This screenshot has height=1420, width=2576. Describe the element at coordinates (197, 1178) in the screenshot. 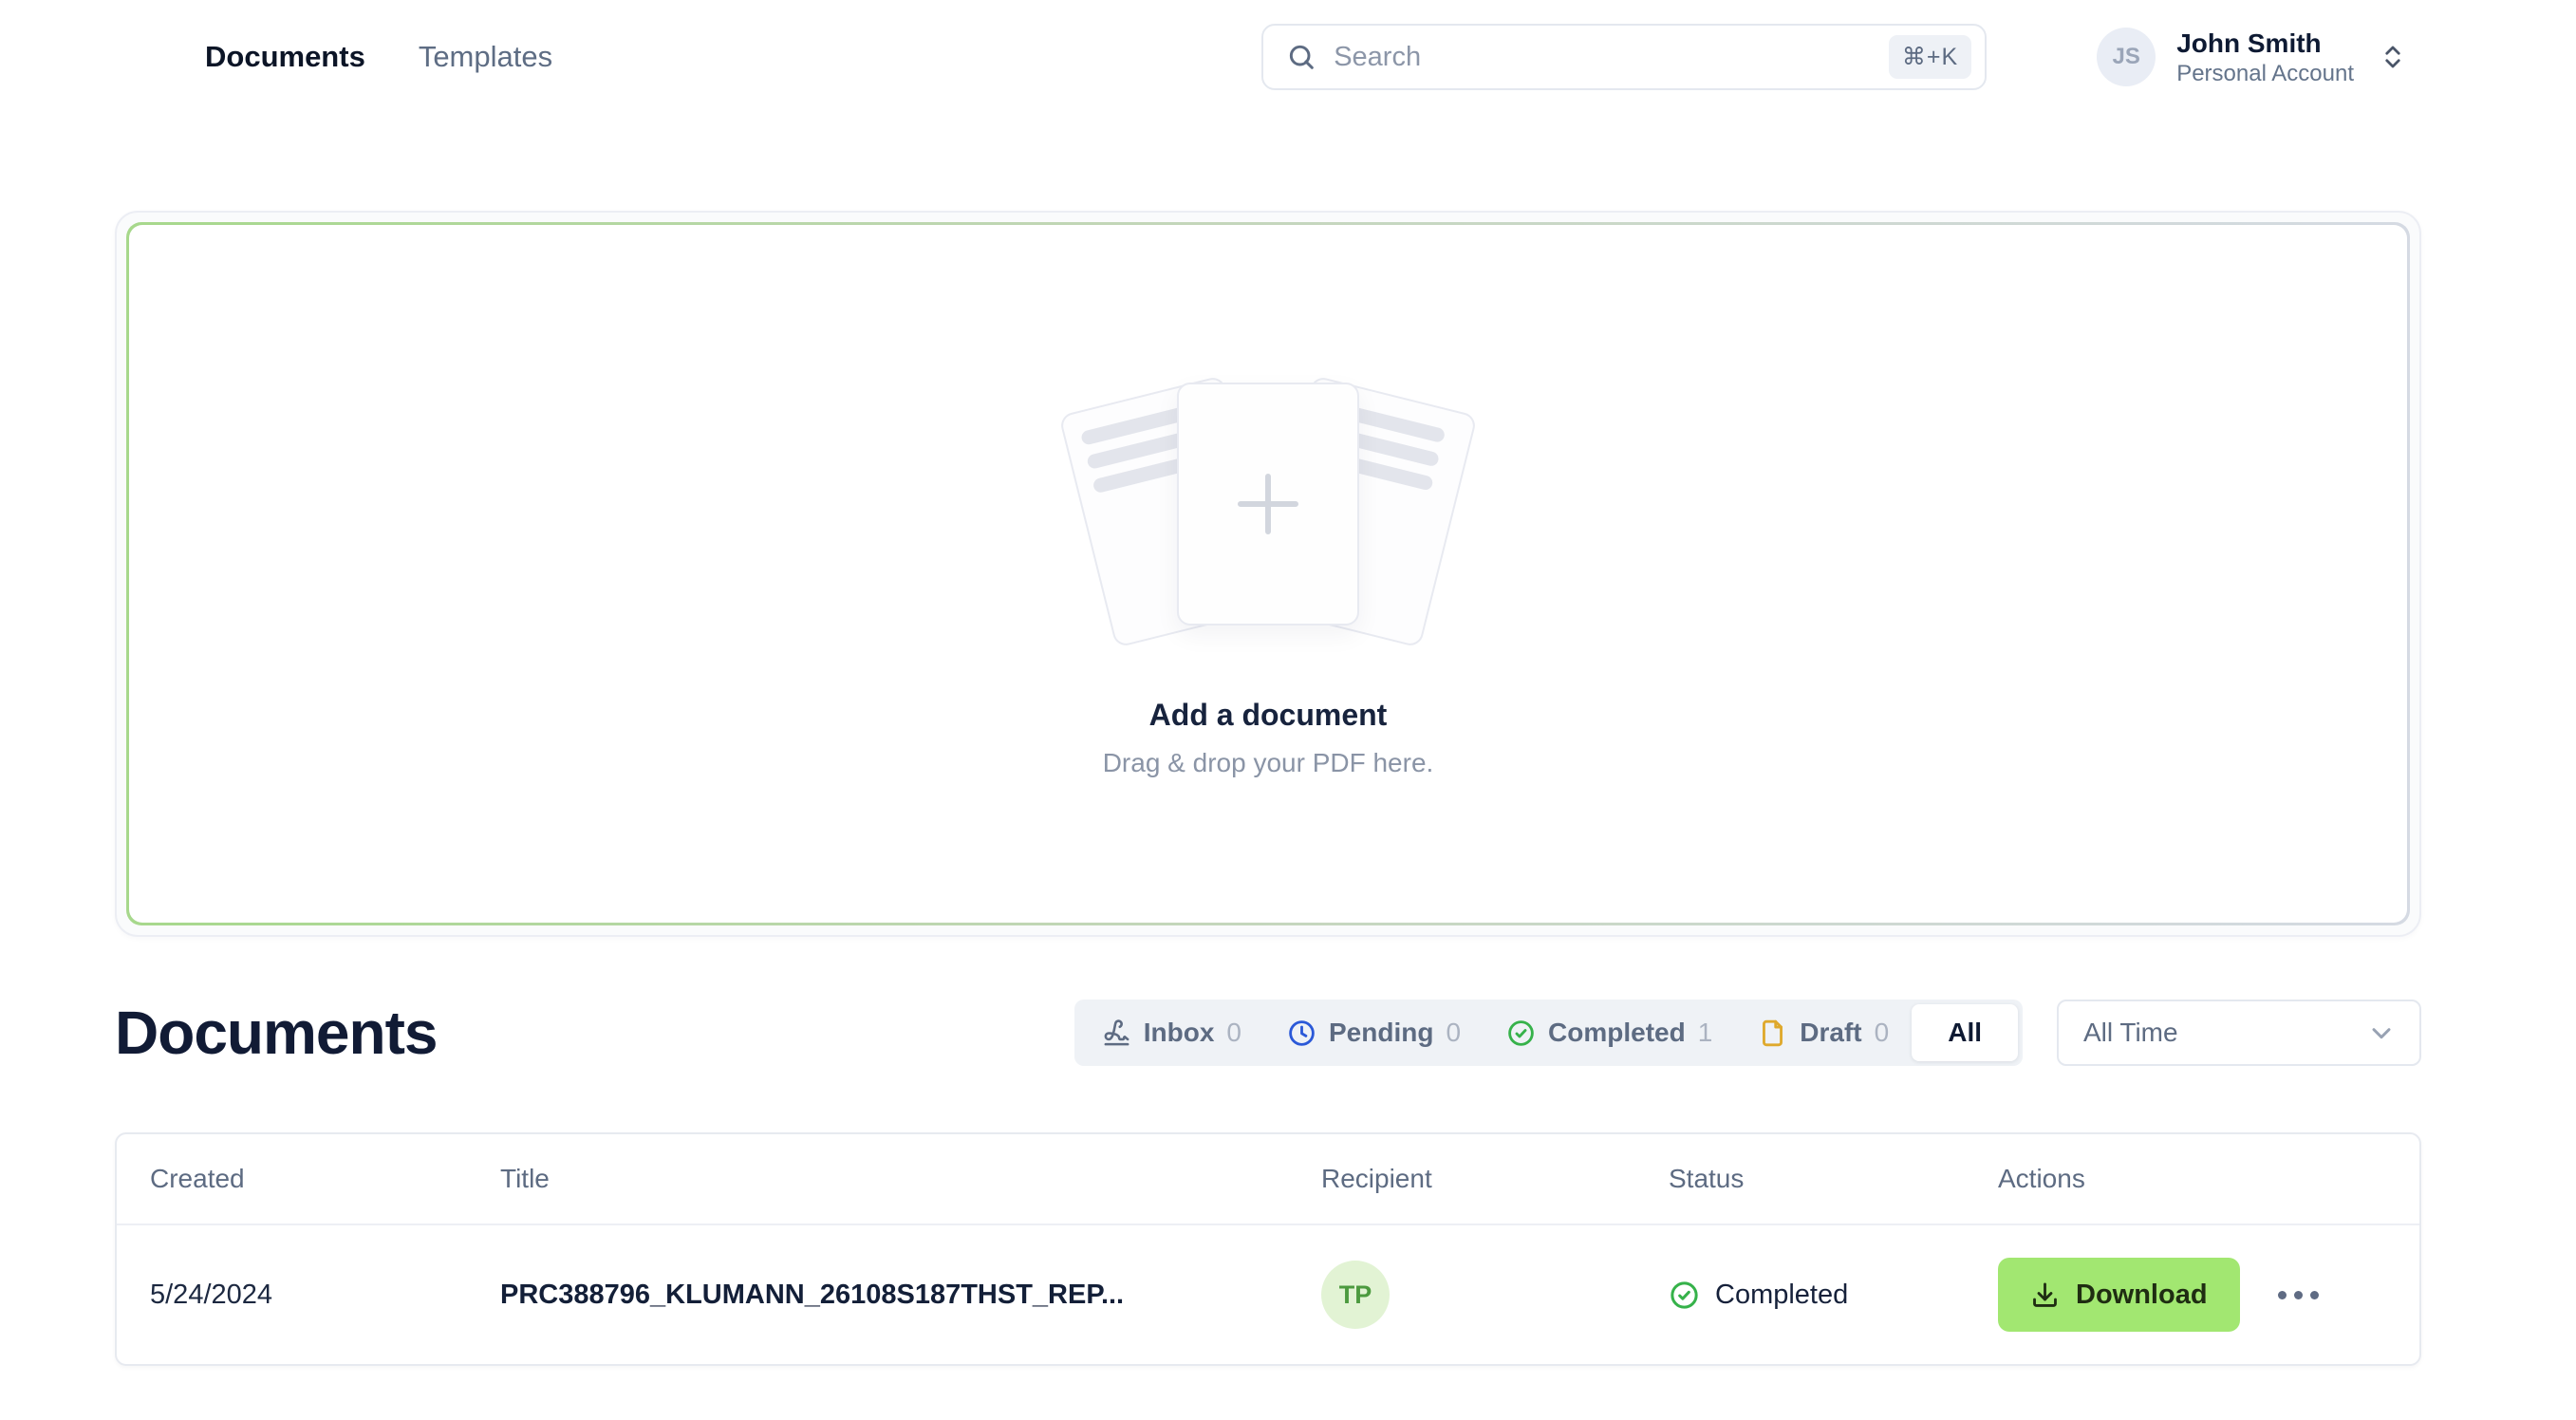

I see `column-header-created: Created` at that location.